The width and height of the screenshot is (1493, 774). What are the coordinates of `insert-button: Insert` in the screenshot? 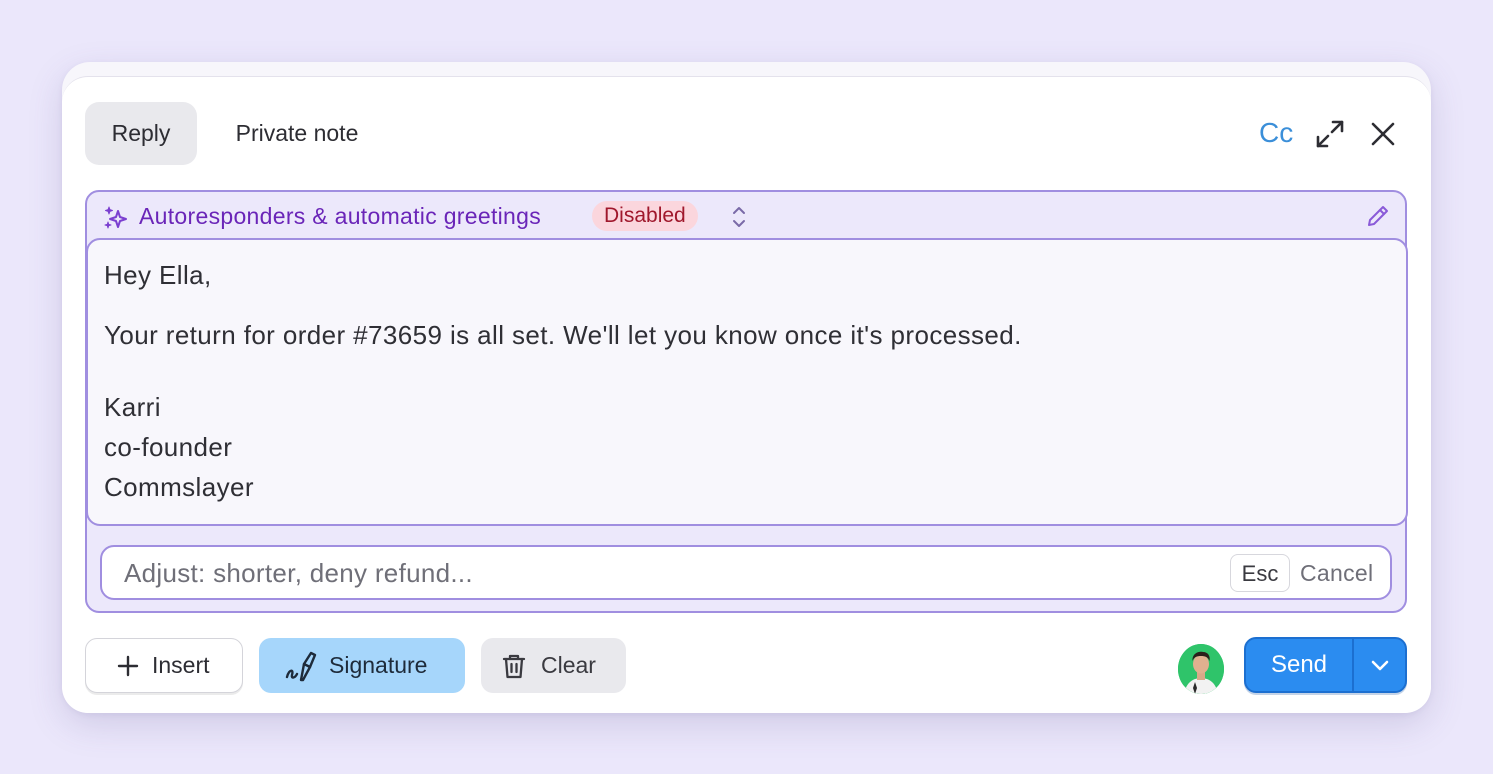 It's located at (164, 665).